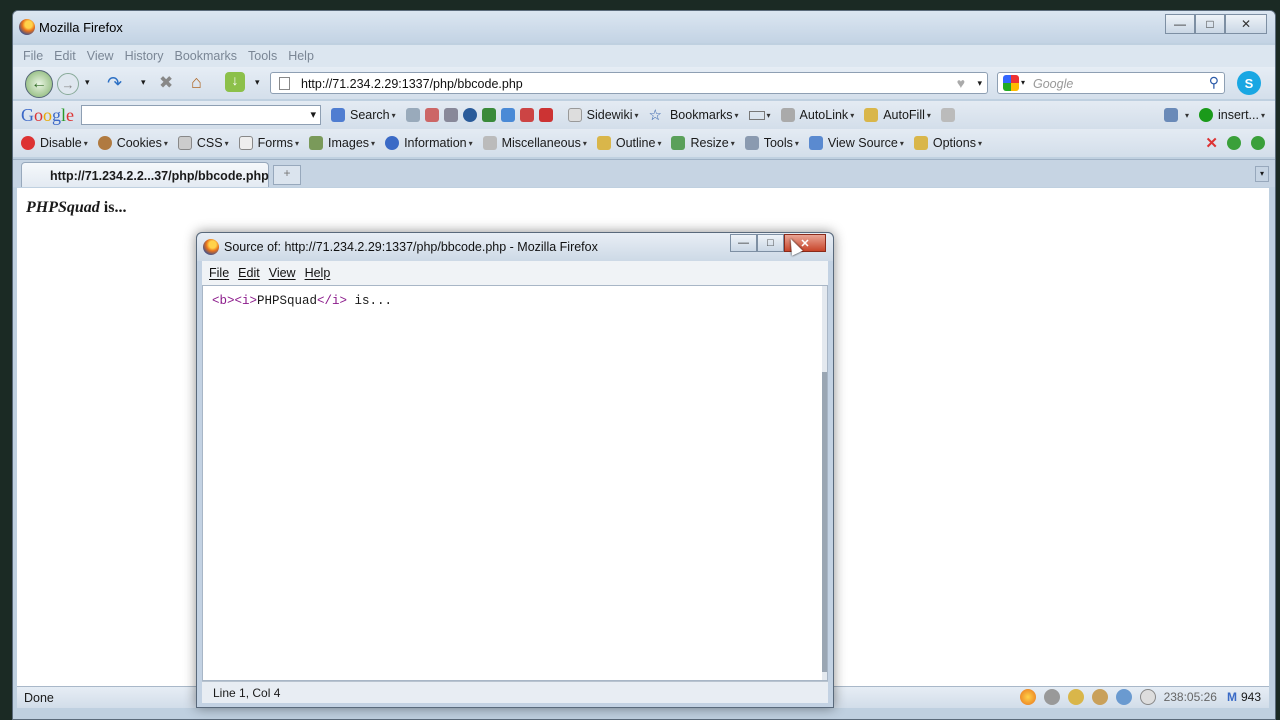 The width and height of the screenshot is (1280, 720). What do you see at coordinates (771, 143) in the screenshot?
I see `tools-menu: Tools ▾` at bounding box center [771, 143].